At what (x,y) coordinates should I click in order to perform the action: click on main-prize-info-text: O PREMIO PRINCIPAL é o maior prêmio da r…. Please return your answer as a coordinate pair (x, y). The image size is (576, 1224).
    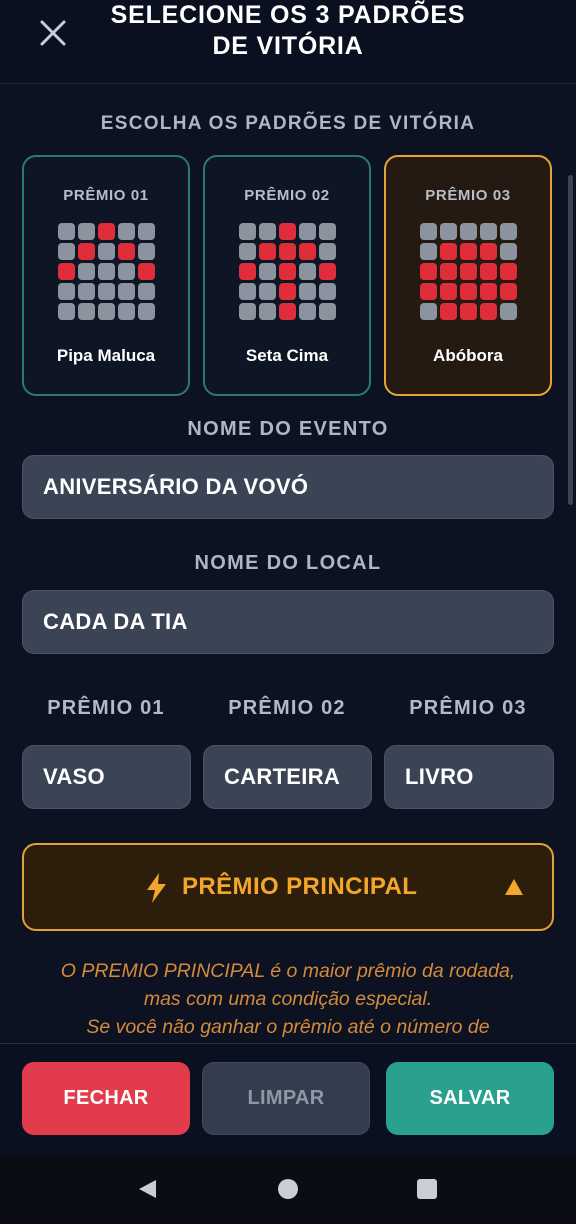
    Looking at the image, I should click on (288, 999).